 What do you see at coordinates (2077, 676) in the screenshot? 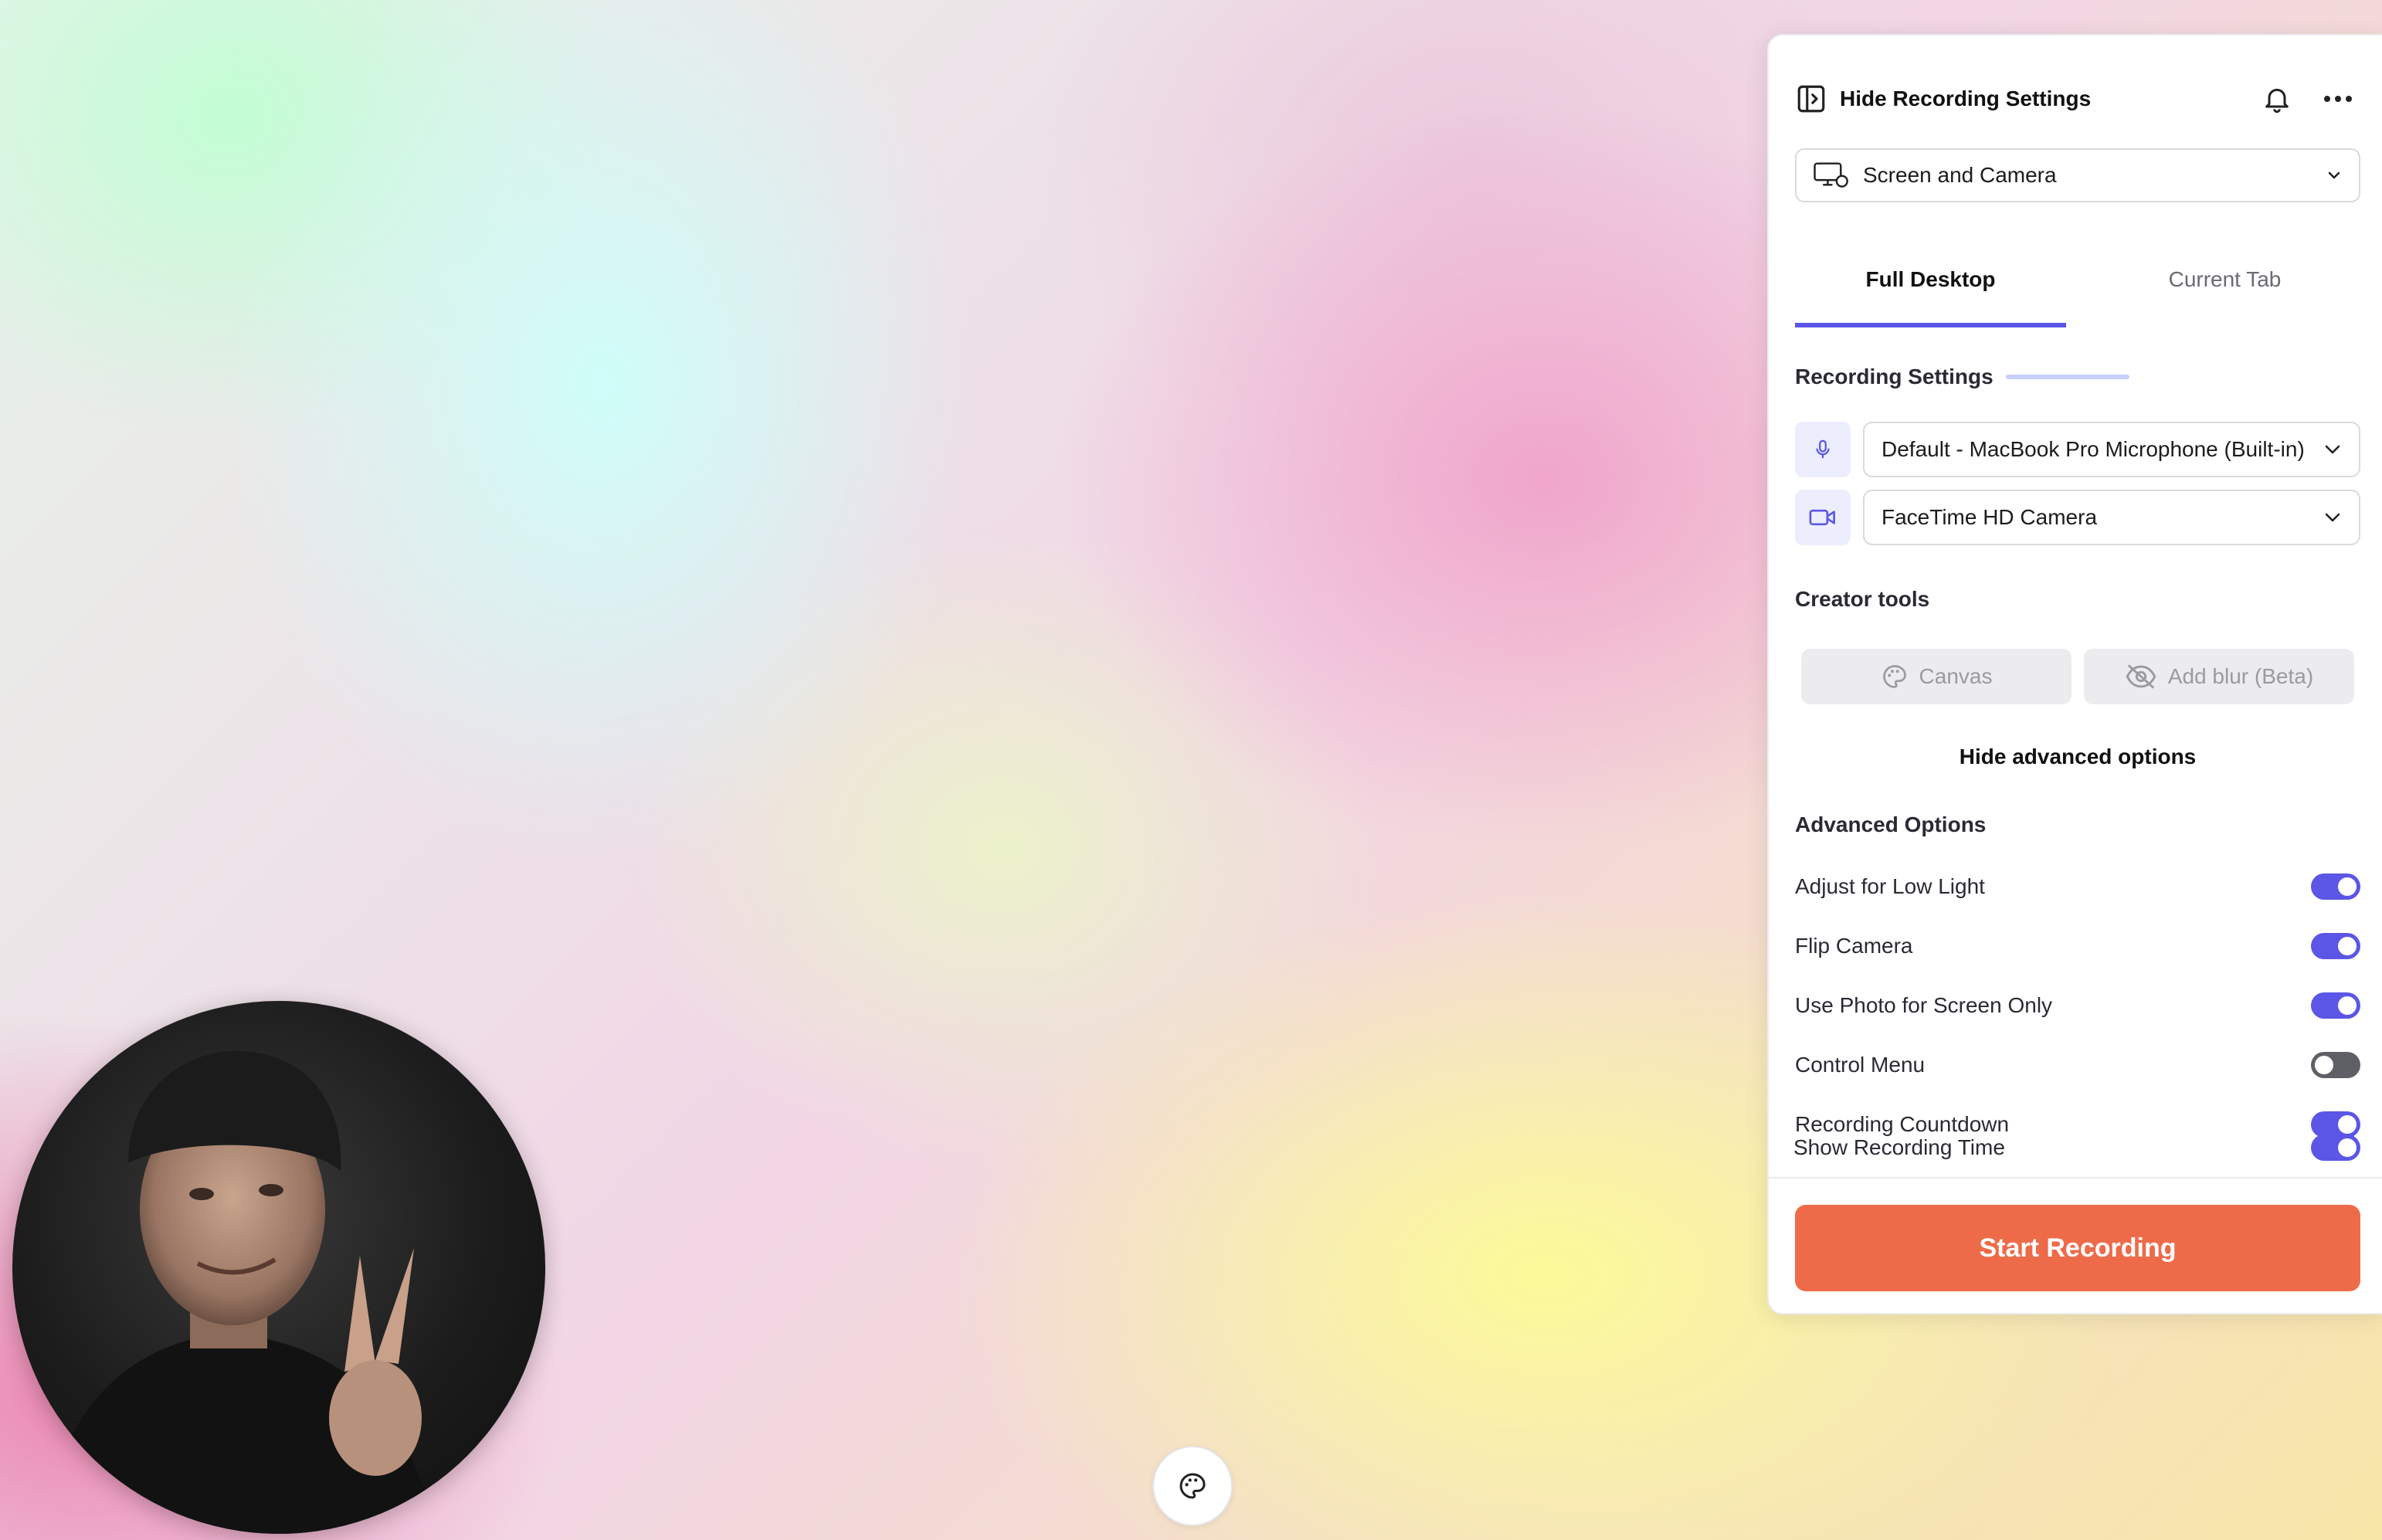
I see `creator-tools-row: Canvas Add blur (Beta)` at bounding box center [2077, 676].